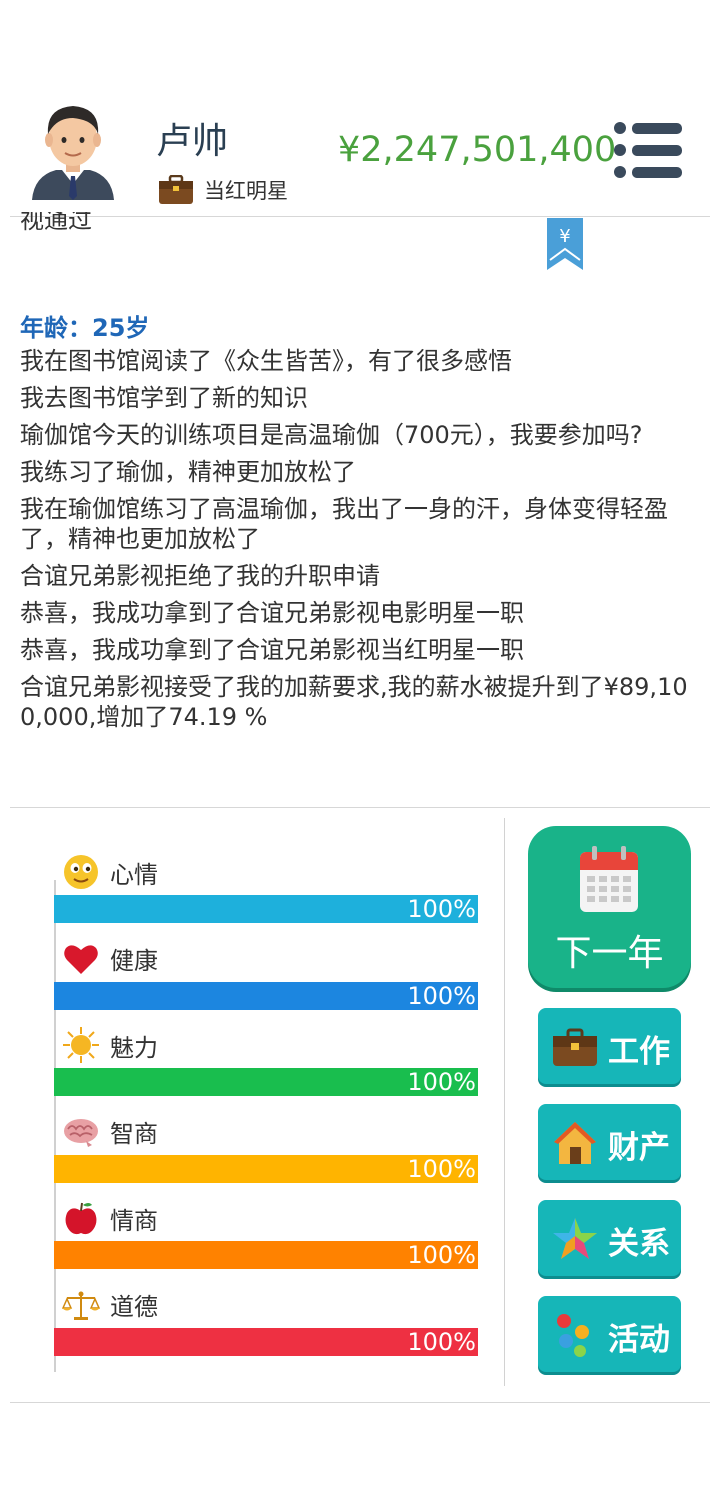 The image size is (720, 1499). What do you see at coordinates (344, 524) in the screenshot?
I see `log-entry: 我在瑜伽馆练习了高温瑜伽，我出了一身的汗，身体变得轻盈了，精神也更加放松了` at bounding box center [344, 524].